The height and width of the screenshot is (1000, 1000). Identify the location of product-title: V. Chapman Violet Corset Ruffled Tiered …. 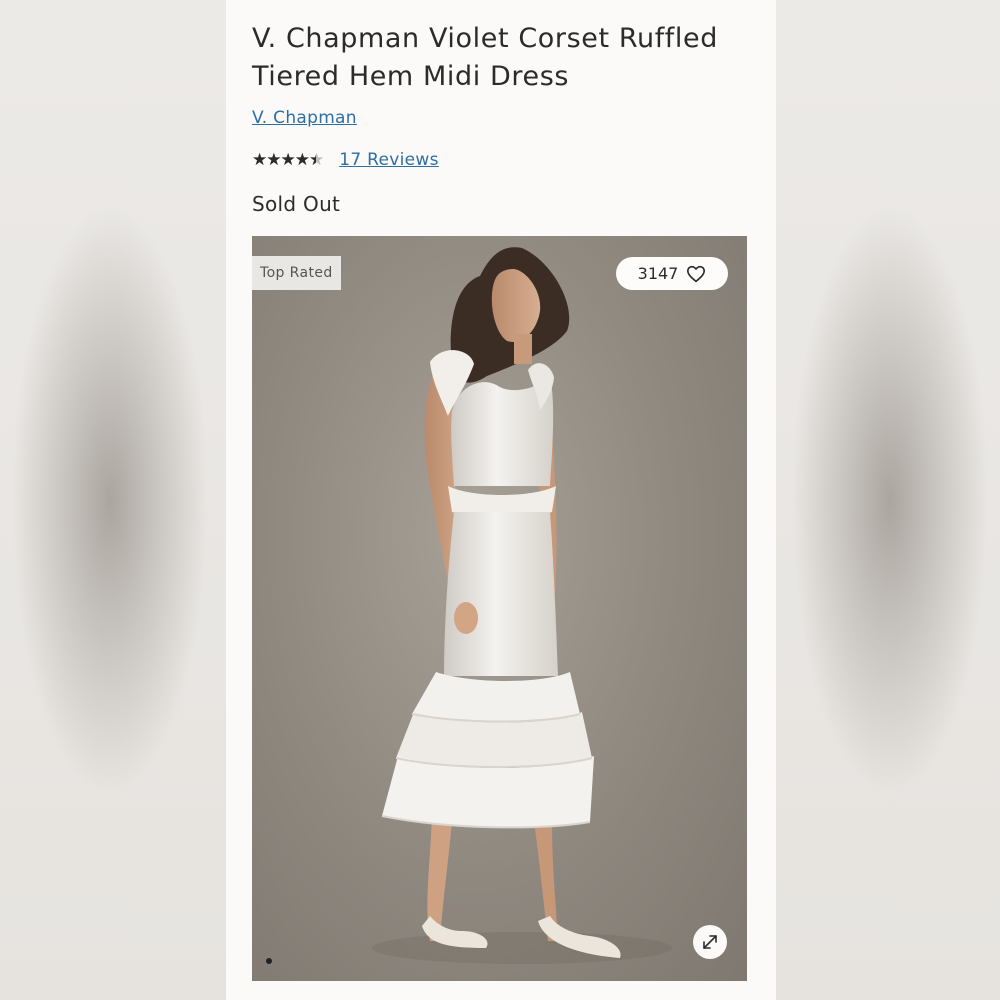
(485, 57).